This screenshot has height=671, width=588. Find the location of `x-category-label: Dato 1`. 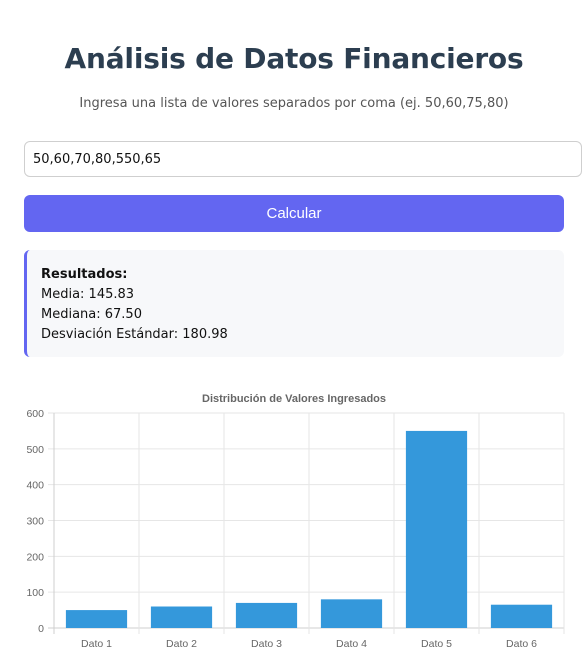

x-category-label: Dato 1 is located at coordinates (96, 644).